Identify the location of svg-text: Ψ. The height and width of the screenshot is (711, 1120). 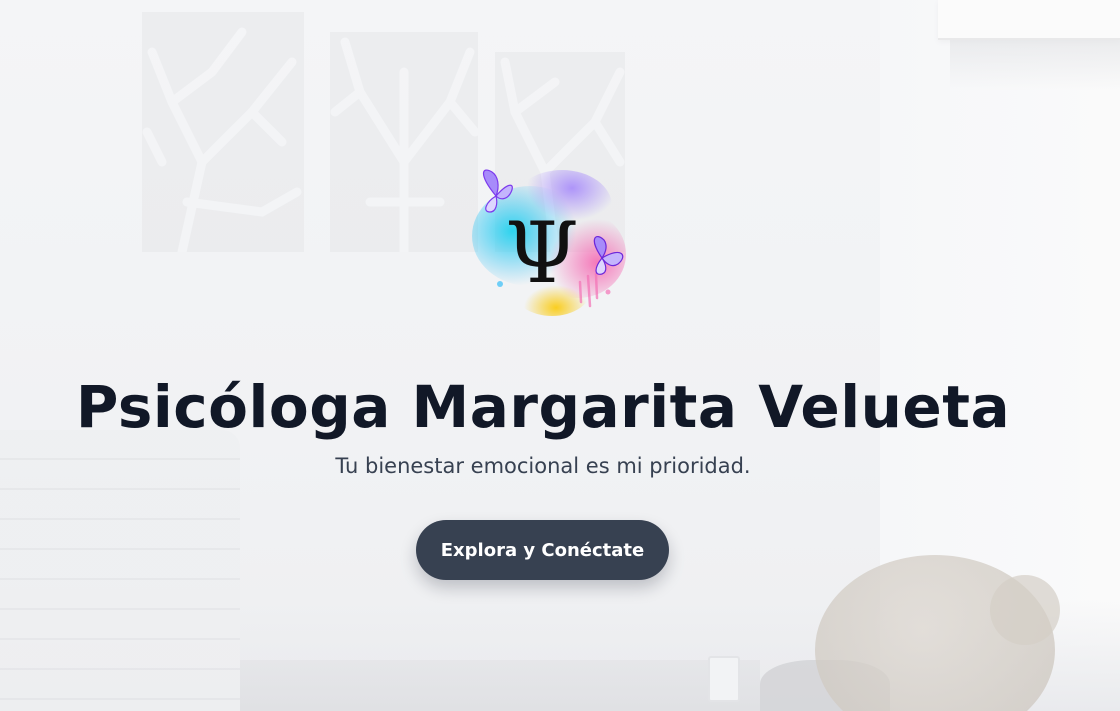
(542, 253).